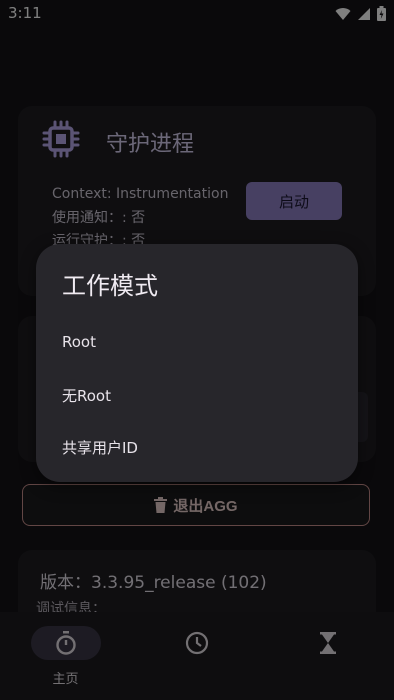 This screenshot has width=394, height=700. Describe the element at coordinates (197, 342) in the screenshot. I see `option-root: Root` at that location.